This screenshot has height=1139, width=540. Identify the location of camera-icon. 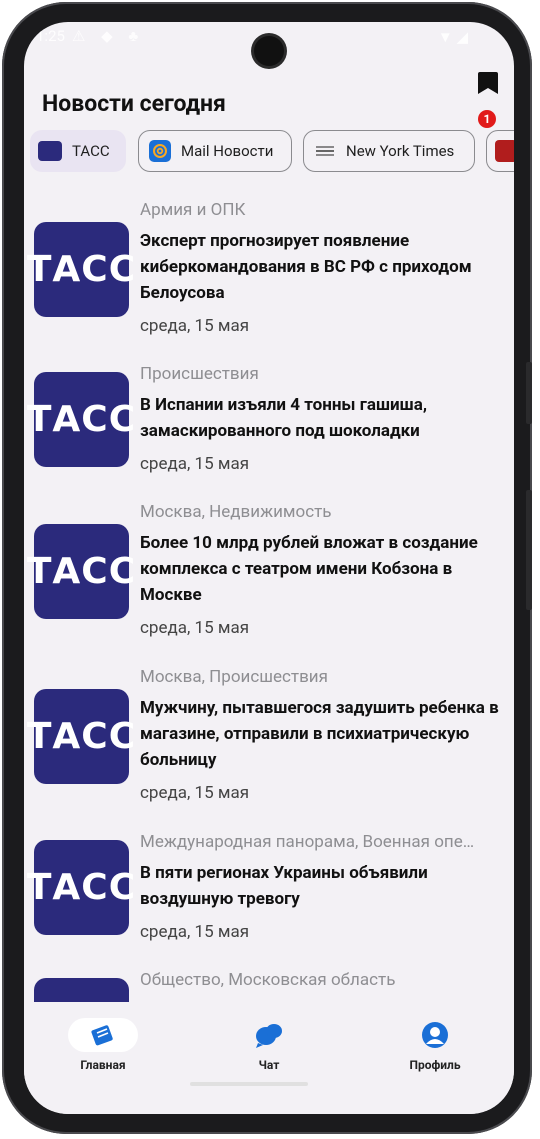
(269, 51).